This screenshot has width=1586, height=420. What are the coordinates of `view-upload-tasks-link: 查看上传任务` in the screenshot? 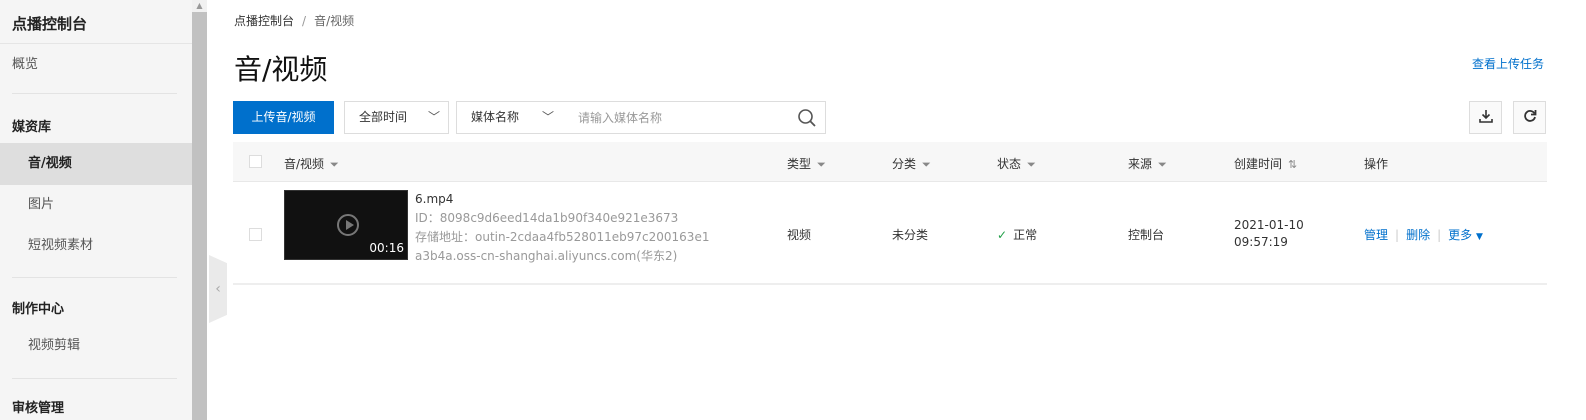 It's located at (1508, 63).